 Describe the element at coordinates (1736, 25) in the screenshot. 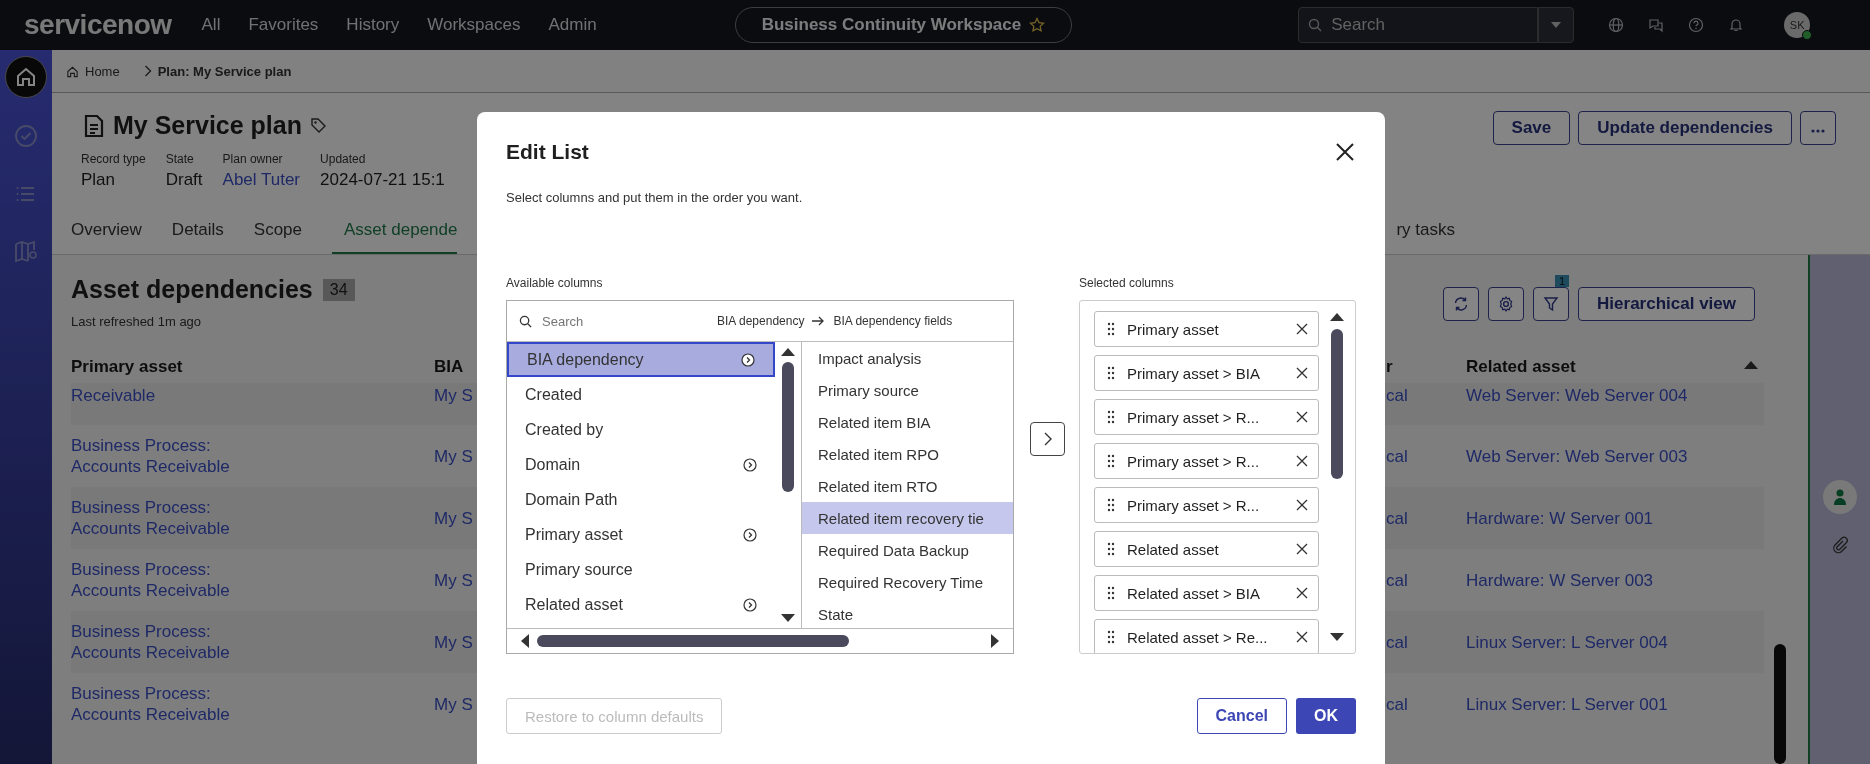

I see `bell-icon` at that location.